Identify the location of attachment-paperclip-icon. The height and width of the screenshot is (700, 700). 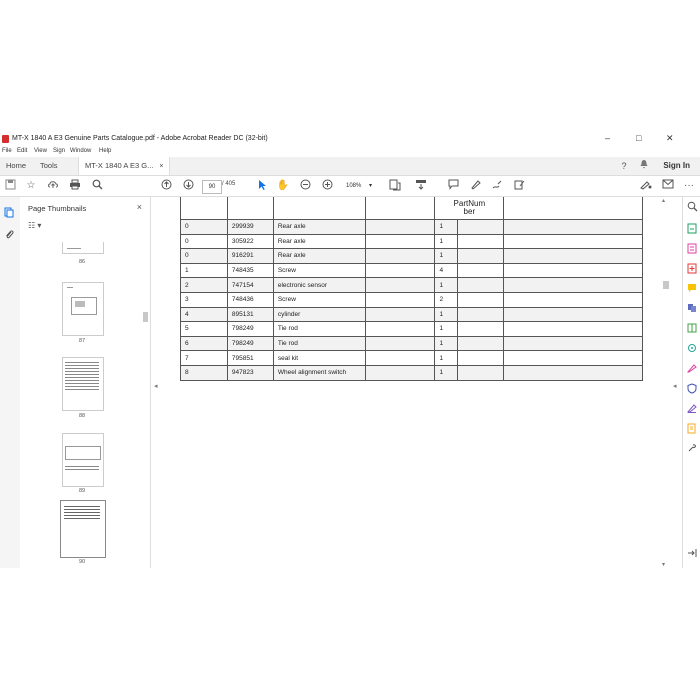
(9, 235).